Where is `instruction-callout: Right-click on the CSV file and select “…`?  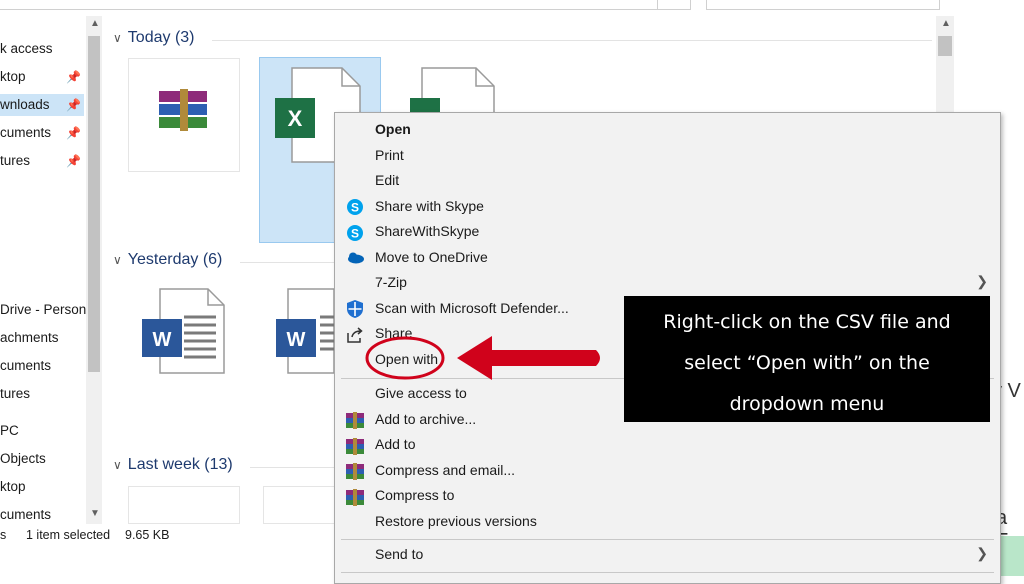 instruction-callout: Right-click on the CSV file and select “… is located at coordinates (807, 359).